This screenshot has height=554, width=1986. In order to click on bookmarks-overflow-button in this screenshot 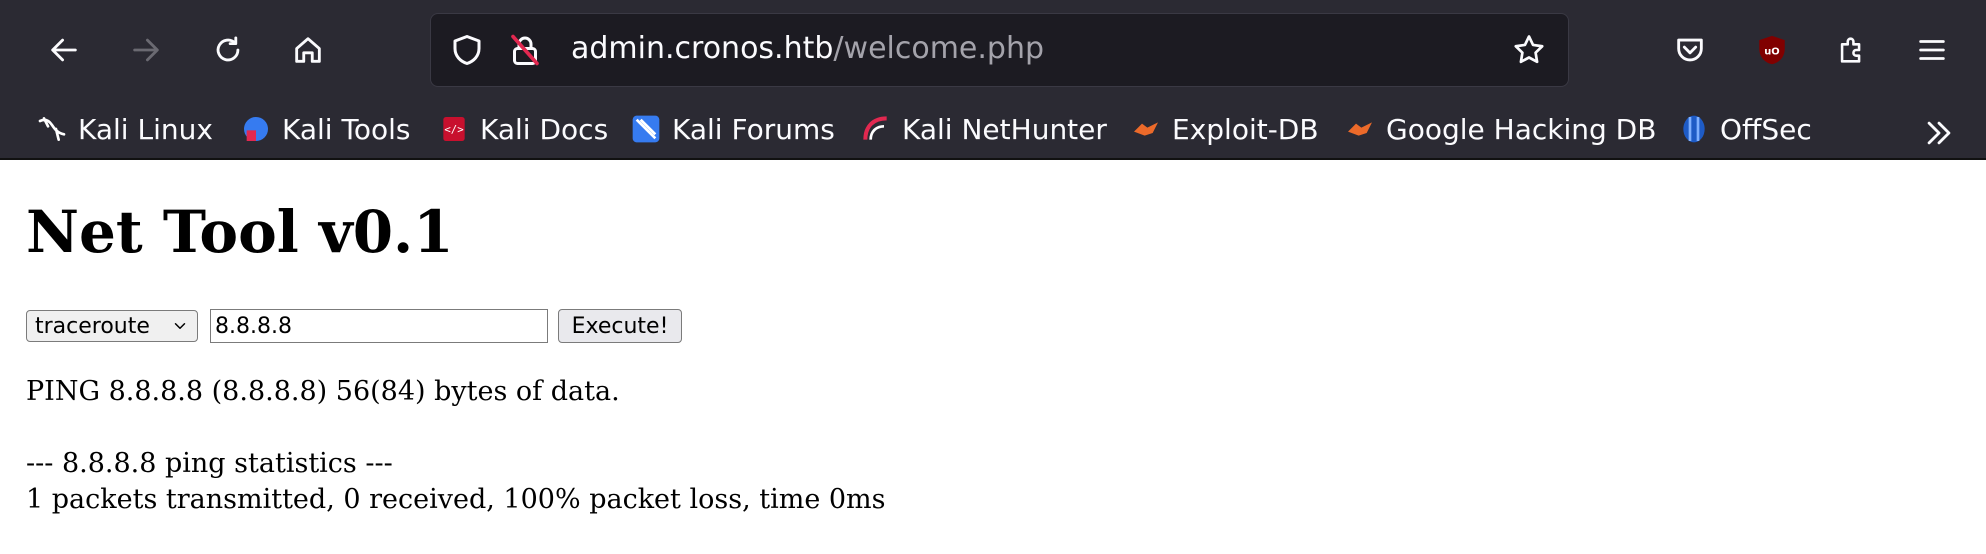, I will do `click(1939, 133)`.